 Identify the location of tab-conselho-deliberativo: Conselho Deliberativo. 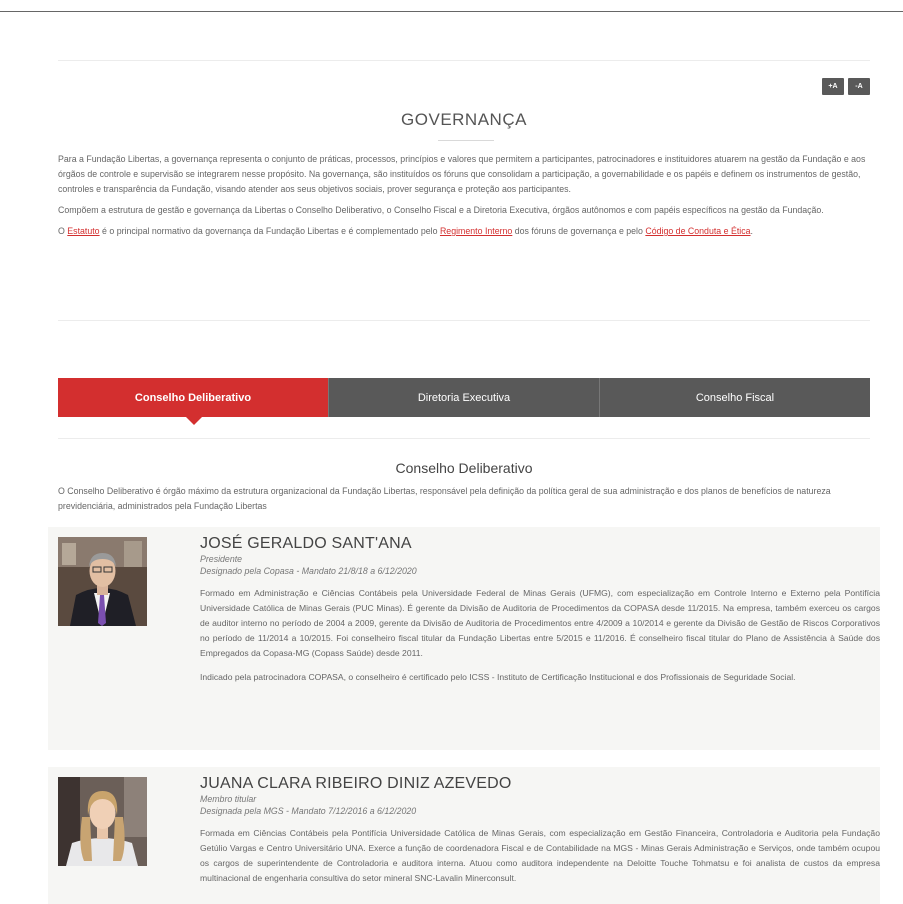
(193, 401).